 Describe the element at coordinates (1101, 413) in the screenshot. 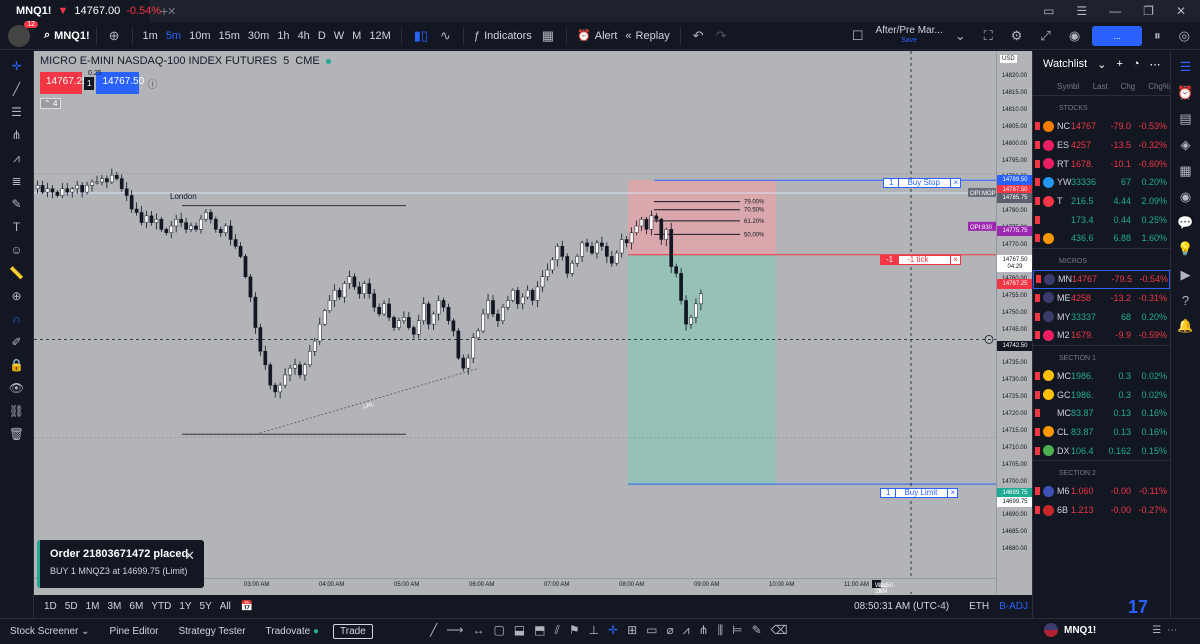

I see `watchlist-row: MC 83.87 0.13 0.16%` at that location.